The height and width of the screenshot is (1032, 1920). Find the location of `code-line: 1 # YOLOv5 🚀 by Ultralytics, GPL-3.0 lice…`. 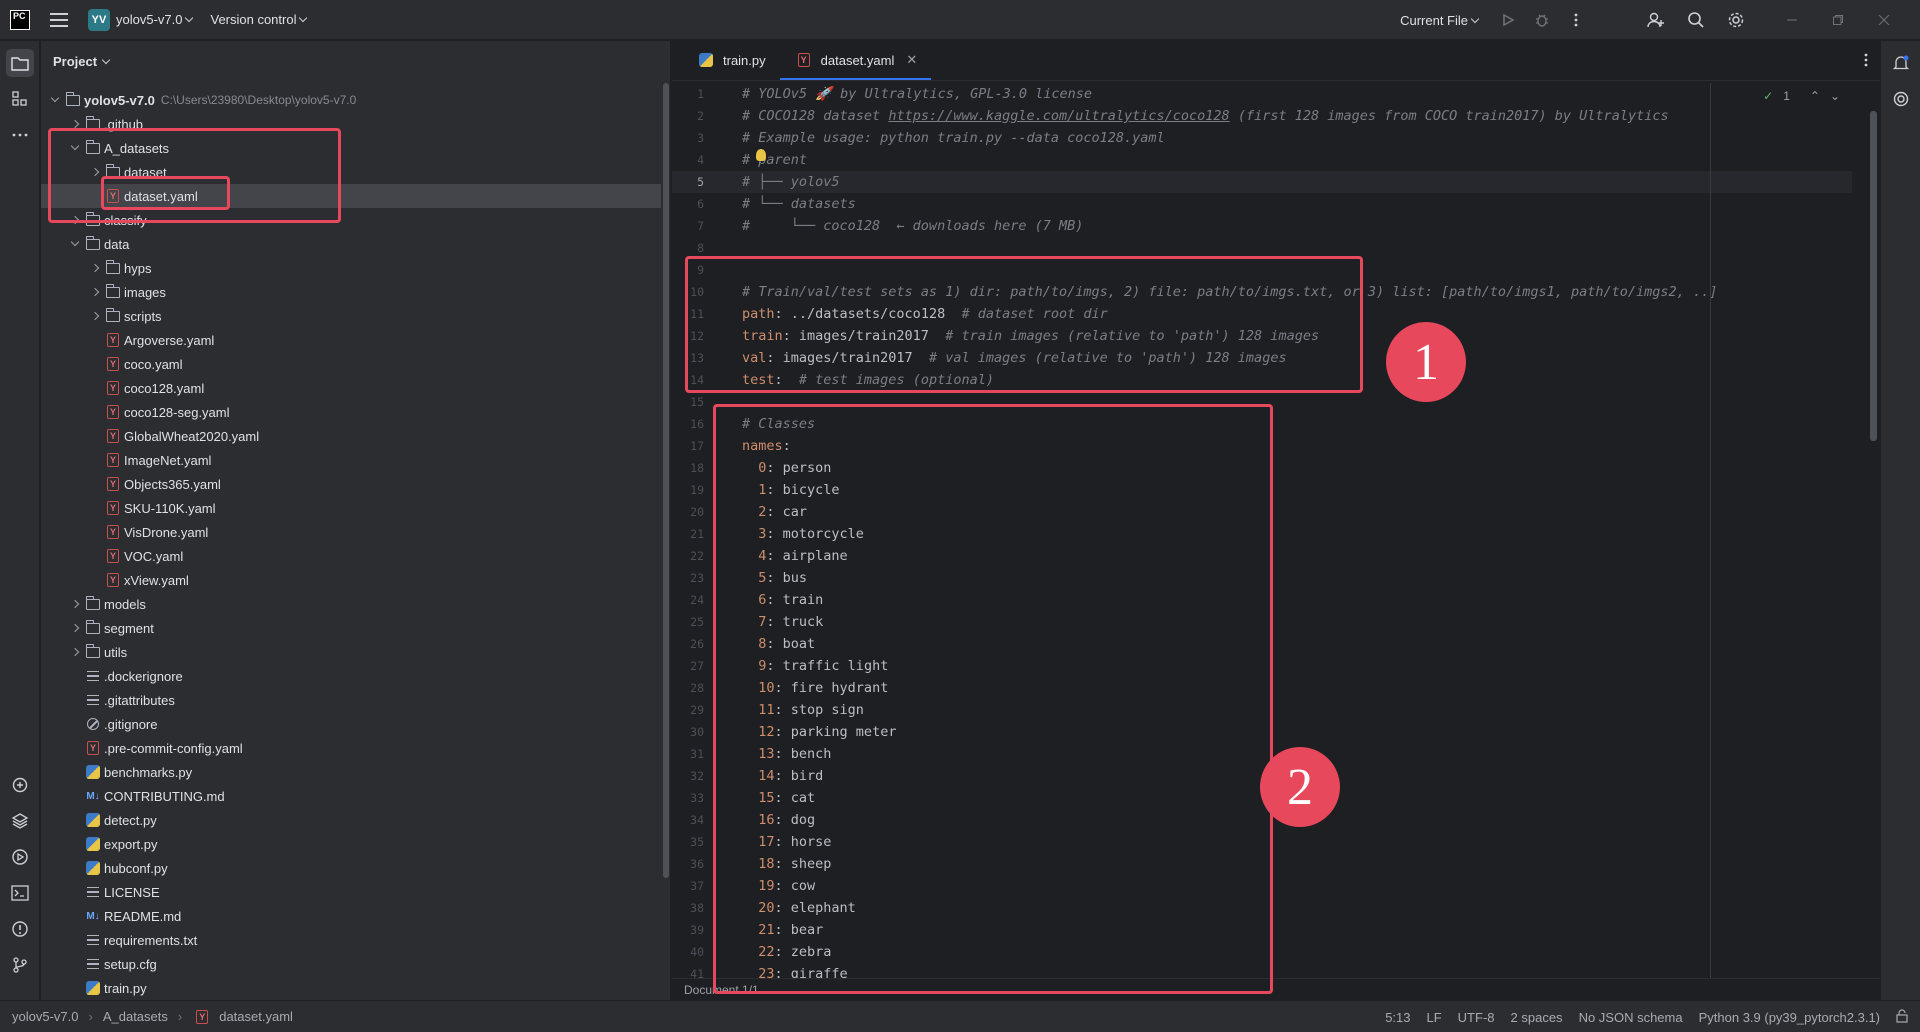

code-line: 1 # YOLOv5 🚀 by Ultralytics, GPL-3.0 lice… is located at coordinates (1262, 94).